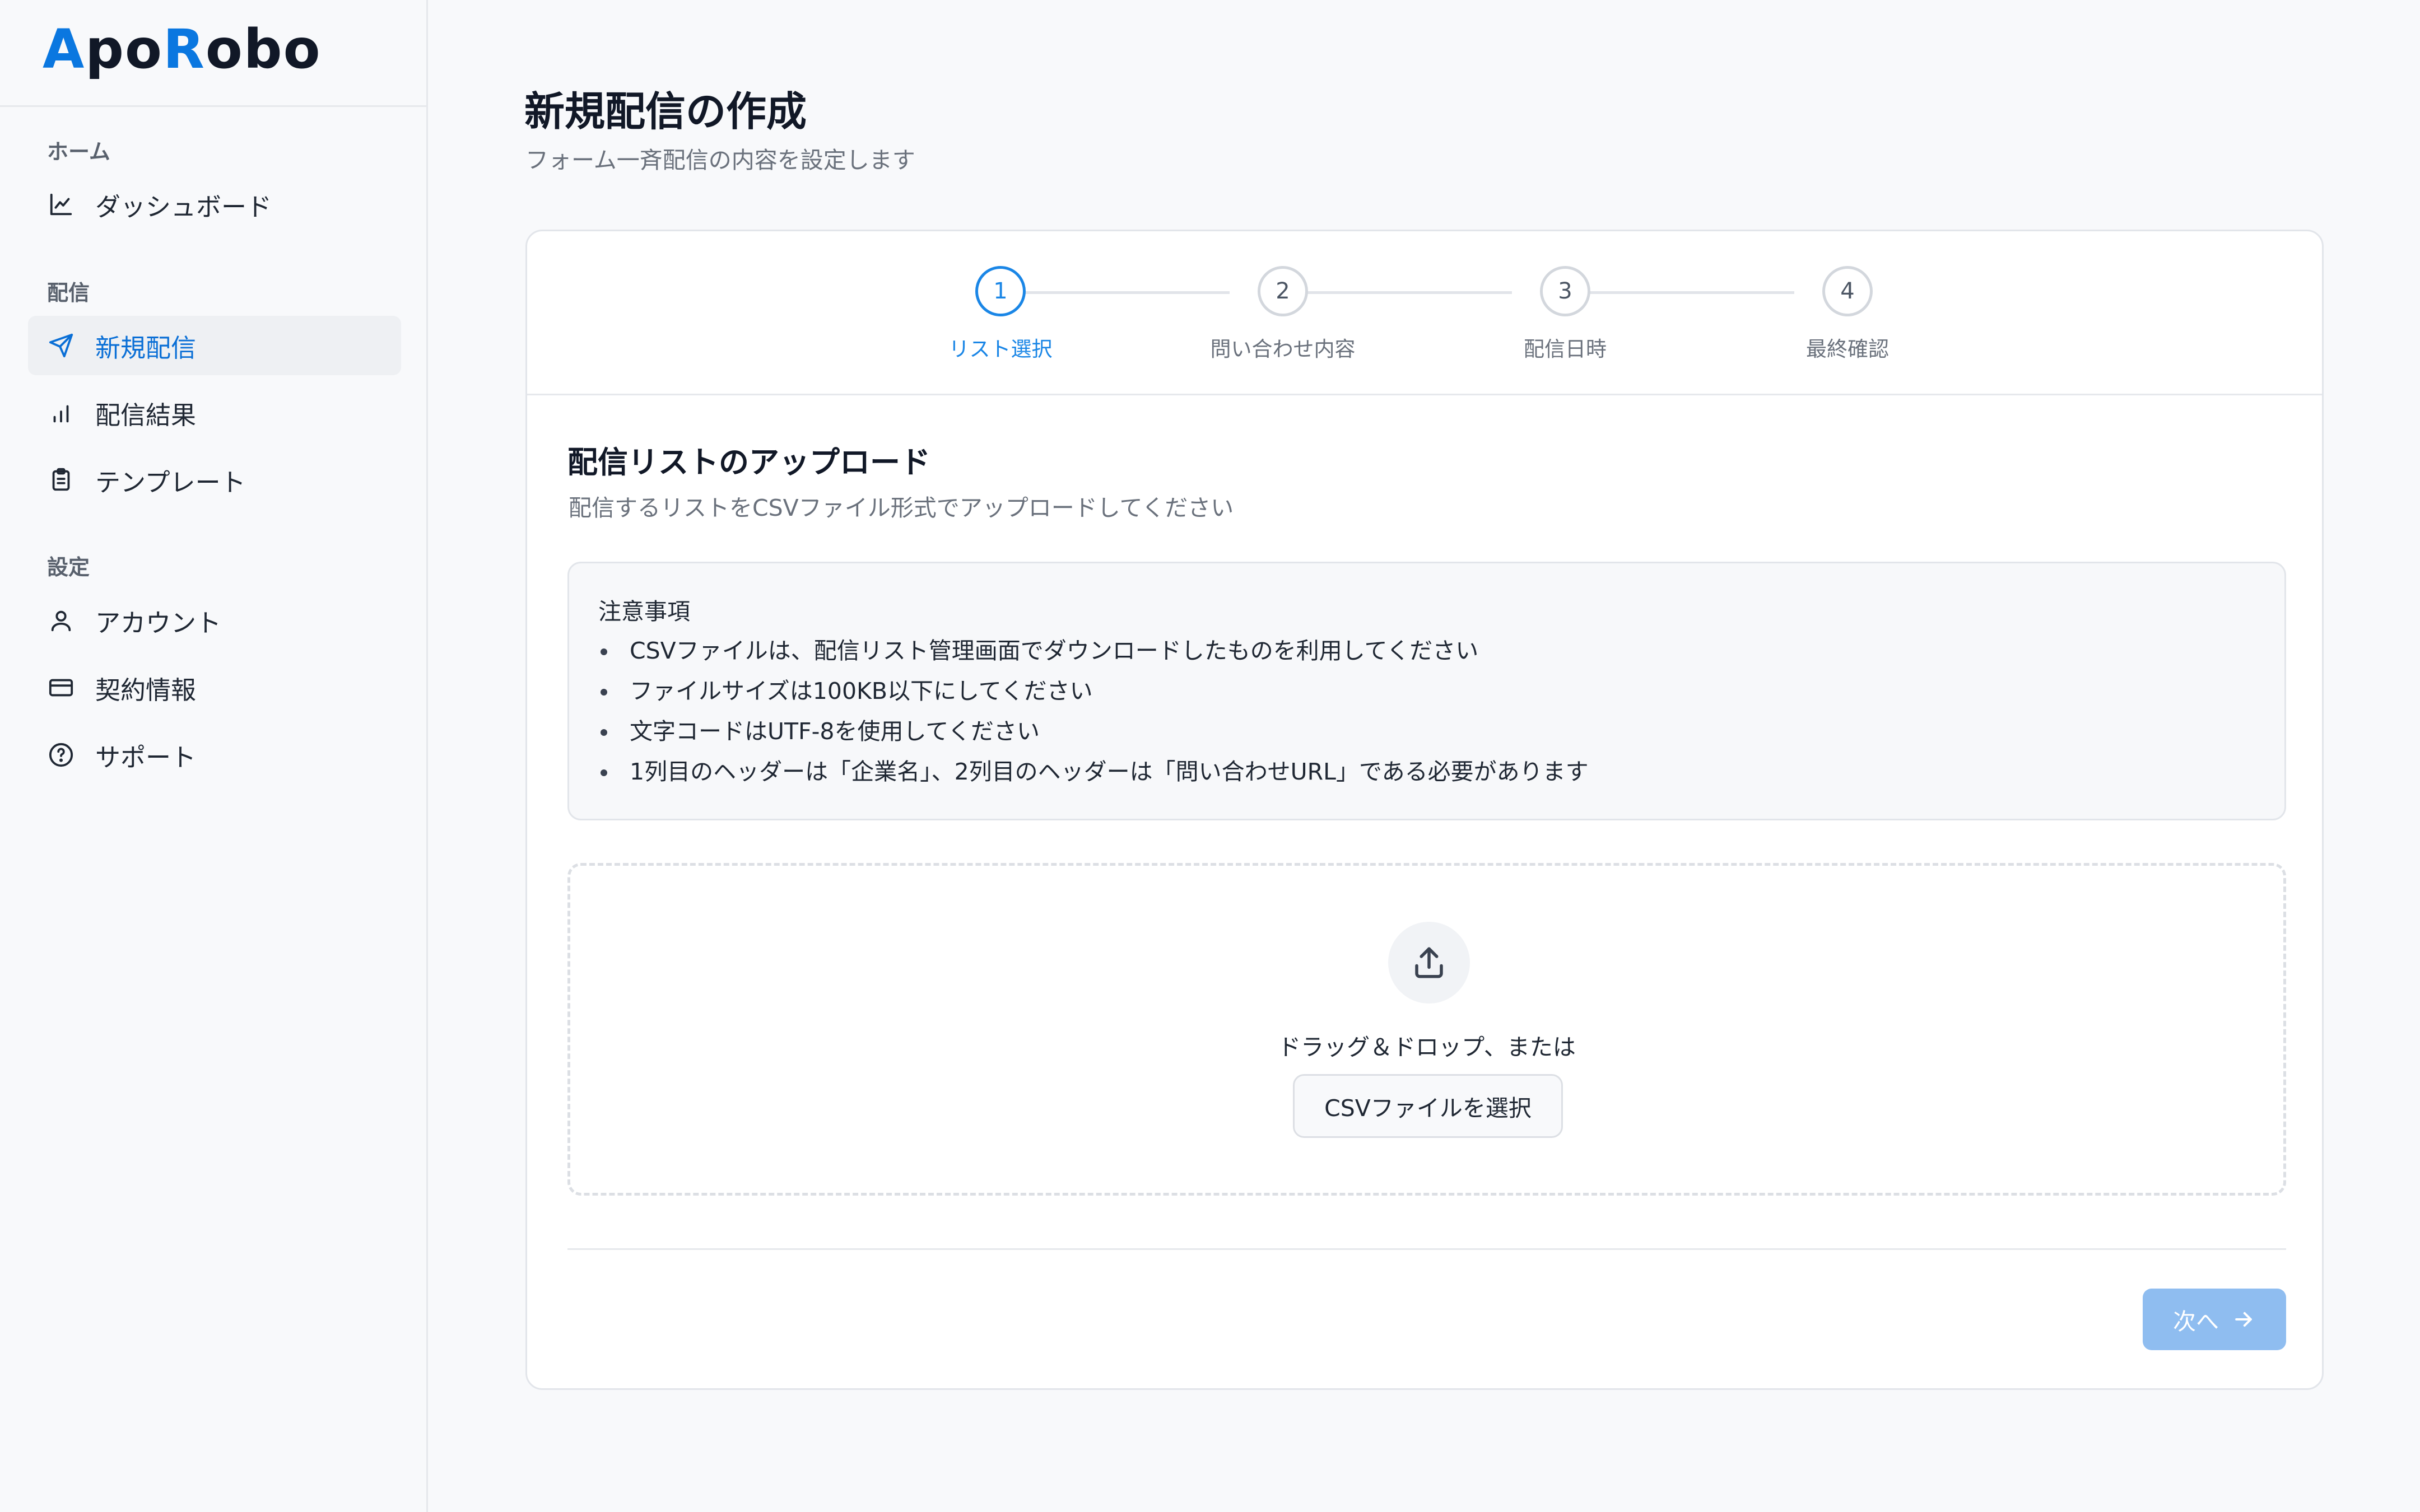  I want to click on notice-item: CSVファイルは、配信リスト管理画面でダウンロードしたものを利用してください, so click(1093, 651).